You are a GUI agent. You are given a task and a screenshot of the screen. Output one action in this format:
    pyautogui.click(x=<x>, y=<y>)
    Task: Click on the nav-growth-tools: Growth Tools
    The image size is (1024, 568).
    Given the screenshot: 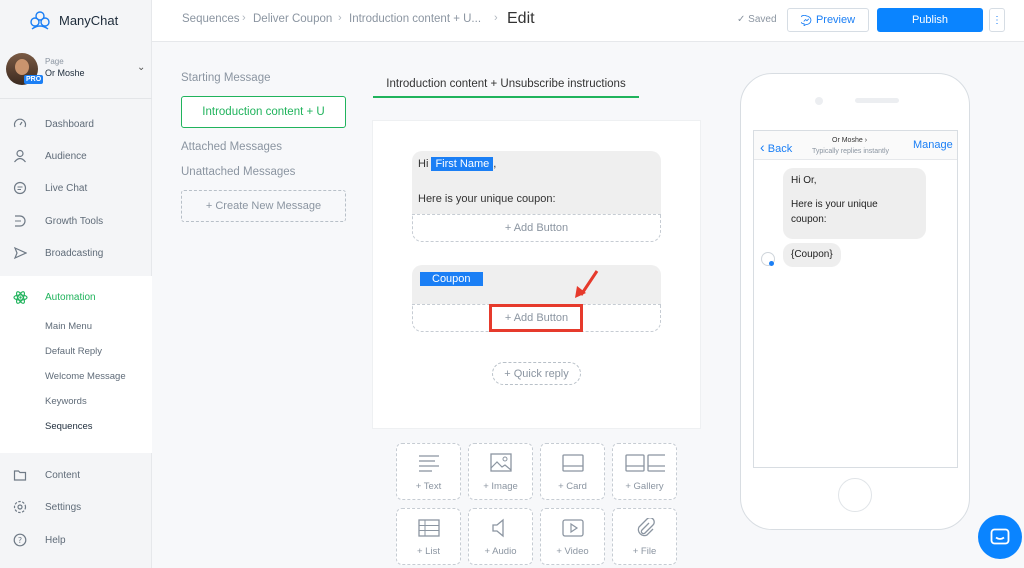 What is the action you would take?
    pyautogui.click(x=76, y=221)
    